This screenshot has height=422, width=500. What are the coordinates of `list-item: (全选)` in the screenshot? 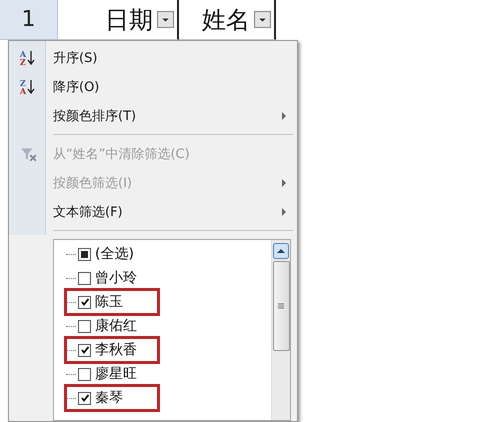 It's located at (112, 254).